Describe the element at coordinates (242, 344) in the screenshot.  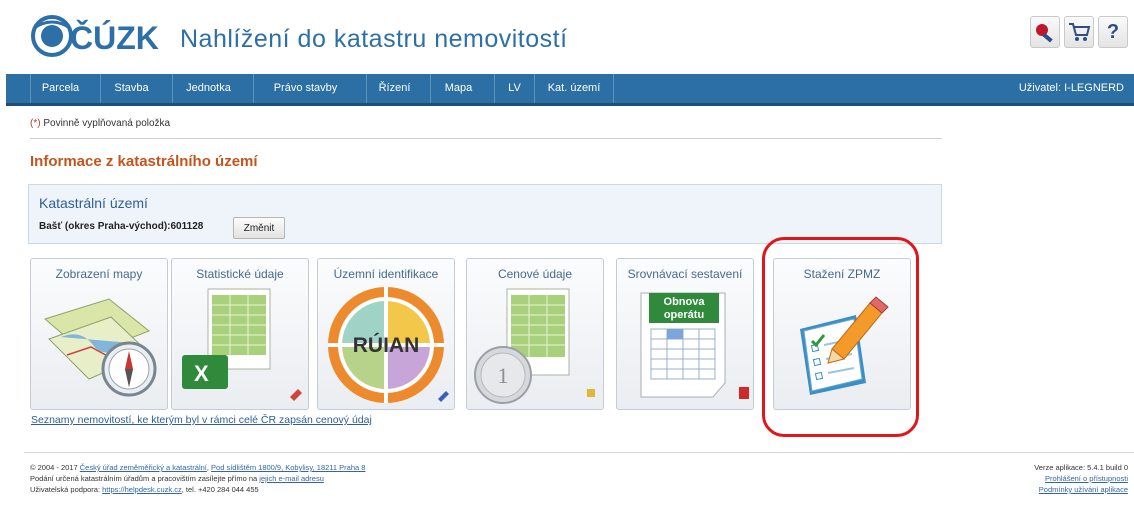
I see `spreadsheet-excel-icon: X` at that location.